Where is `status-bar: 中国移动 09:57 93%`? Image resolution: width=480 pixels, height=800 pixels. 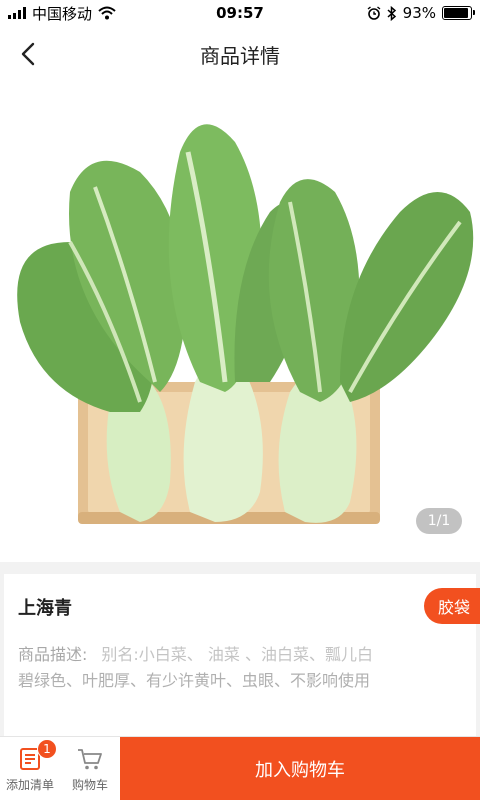 status-bar: 中国移动 09:57 93% is located at coordinates (240, 13).